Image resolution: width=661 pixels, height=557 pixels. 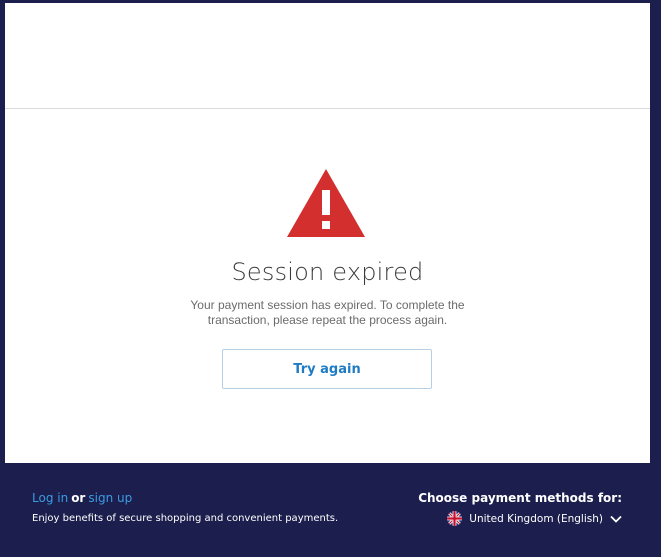 I want to click on chevron-down-icon, so click(x=616, y=519).